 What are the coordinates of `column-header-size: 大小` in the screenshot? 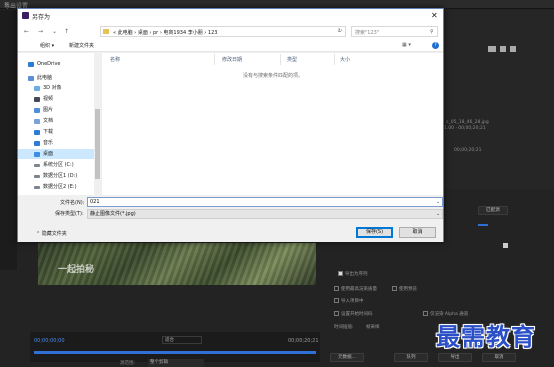 It's located at (345, 59).